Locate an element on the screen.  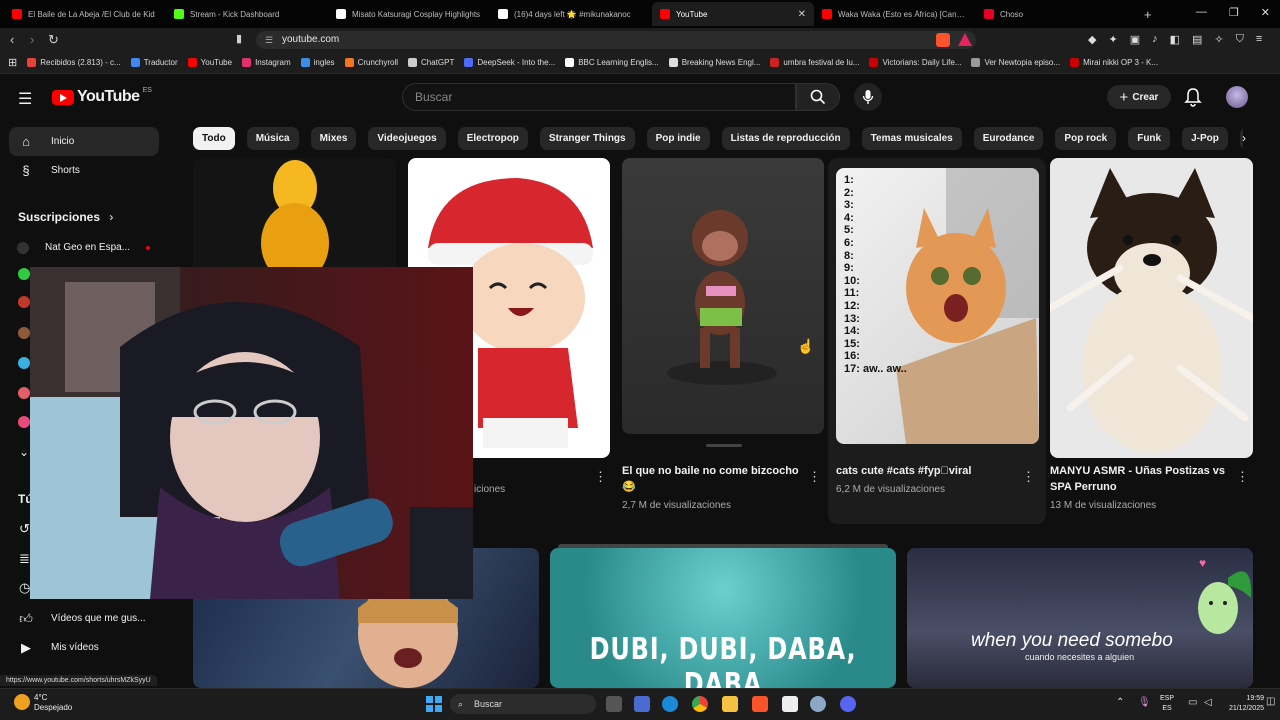
edge-icon is located at coordinates (670, 704).